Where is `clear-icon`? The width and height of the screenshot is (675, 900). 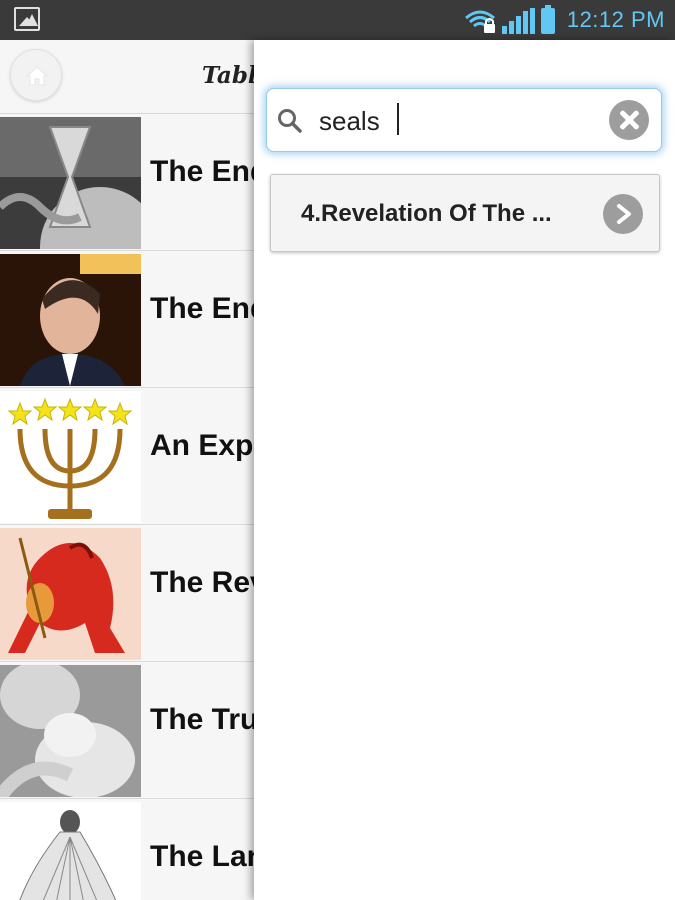
clear-icon is located at coordinates (629, 120).